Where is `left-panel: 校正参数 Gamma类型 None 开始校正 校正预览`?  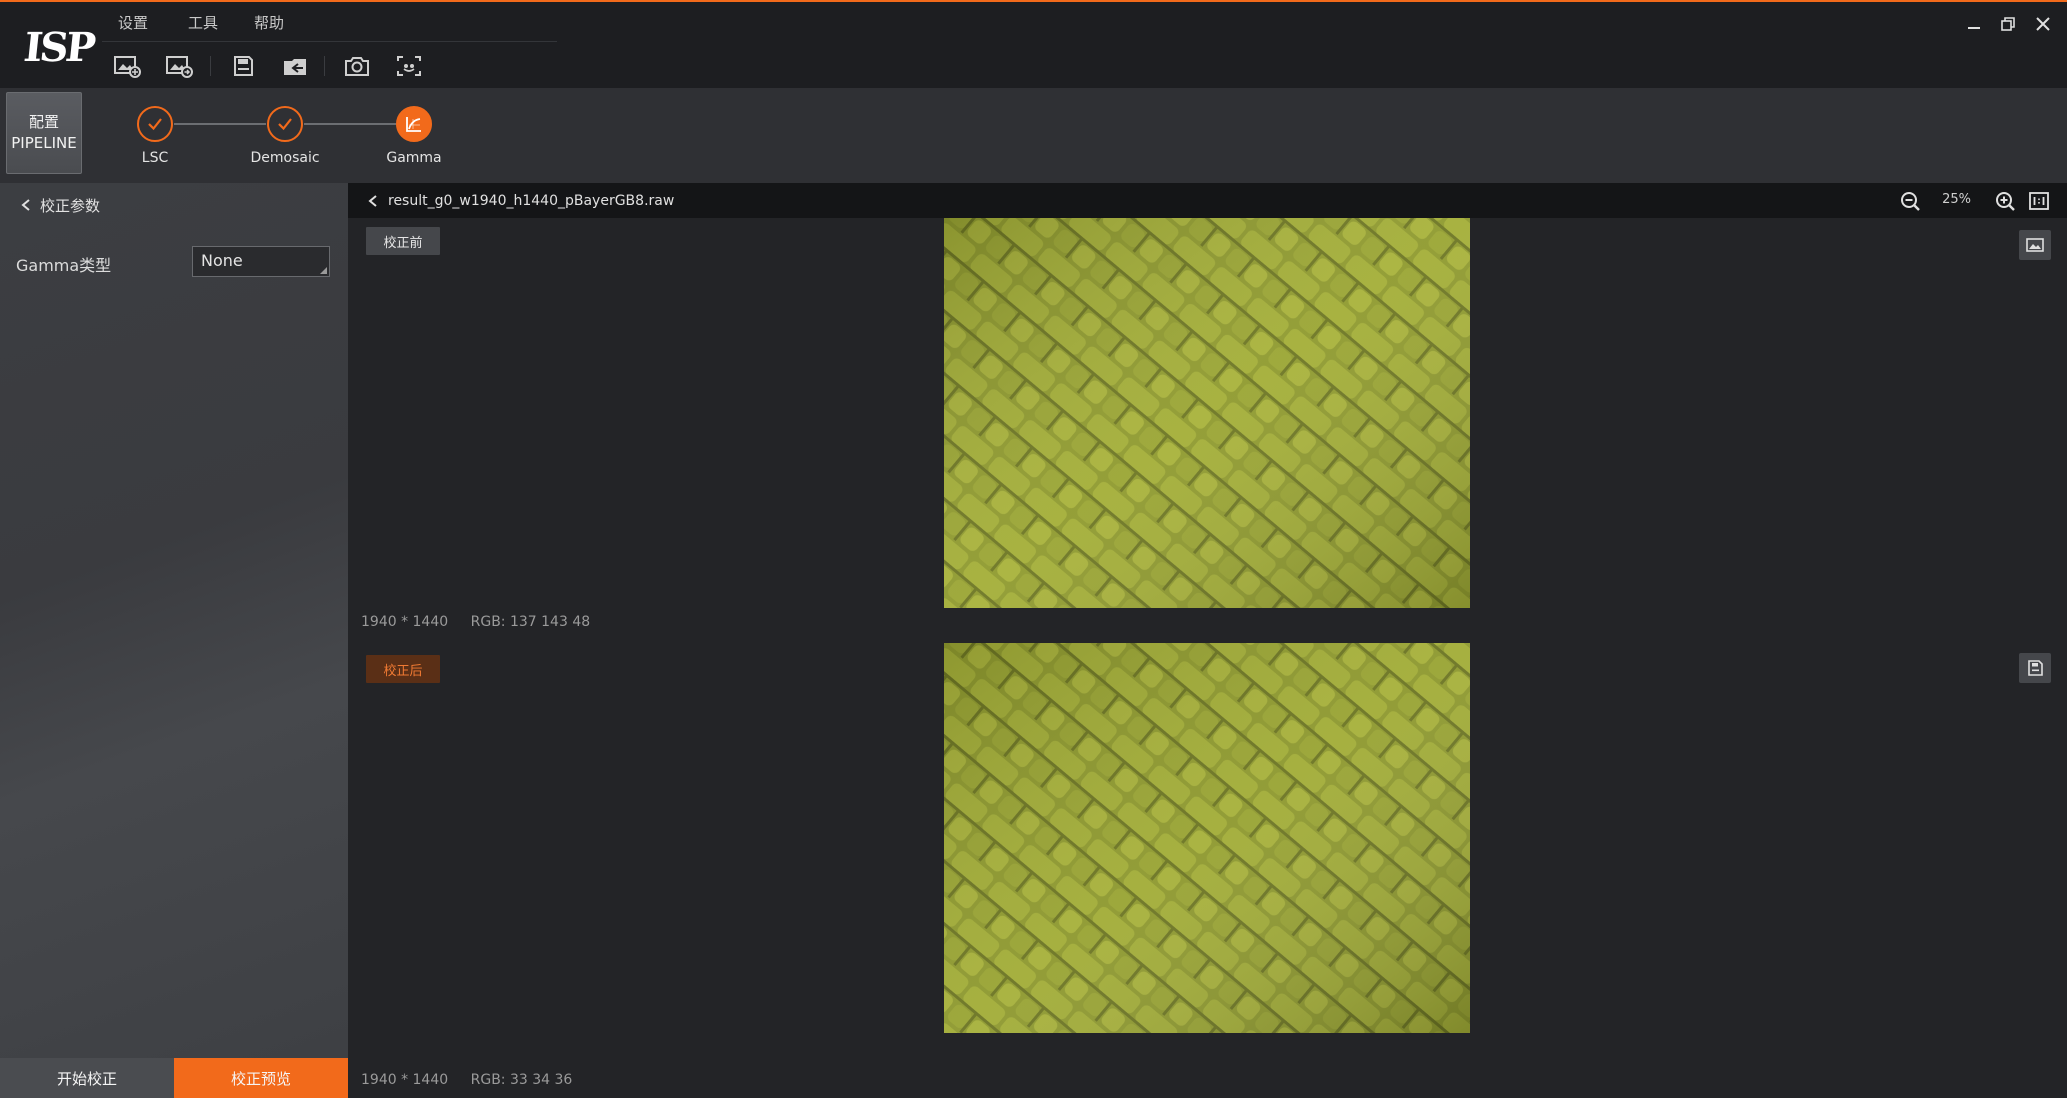 left-panel: 校正参数 Gamma类型 None 开始校正 校正预览 is located at coordinates (174, 640).